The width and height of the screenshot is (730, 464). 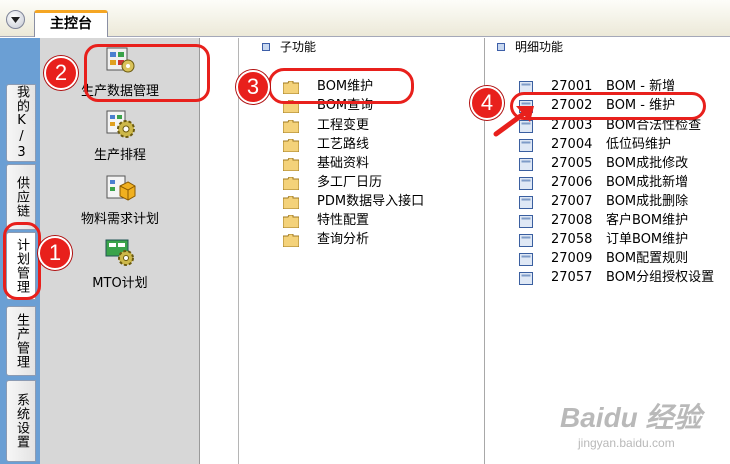 What do you see at coordinates (61, 73) in the screenshot?
I see `annotation-step-2: 2` at bounding box center [61, 73].